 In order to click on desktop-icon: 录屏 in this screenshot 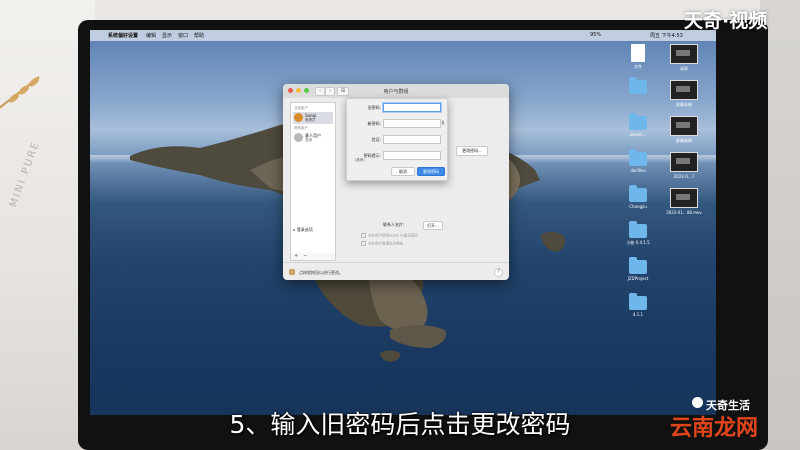, I will do `click(684, 58)`.